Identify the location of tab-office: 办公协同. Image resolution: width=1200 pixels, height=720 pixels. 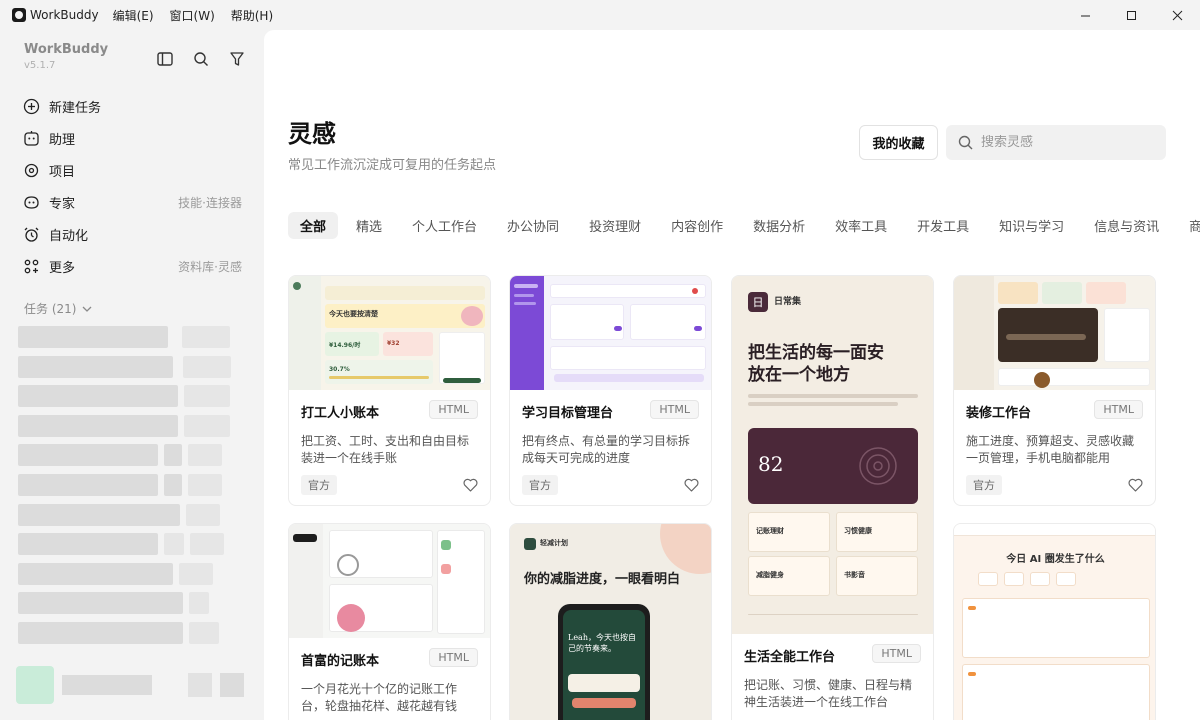
(533, 225).